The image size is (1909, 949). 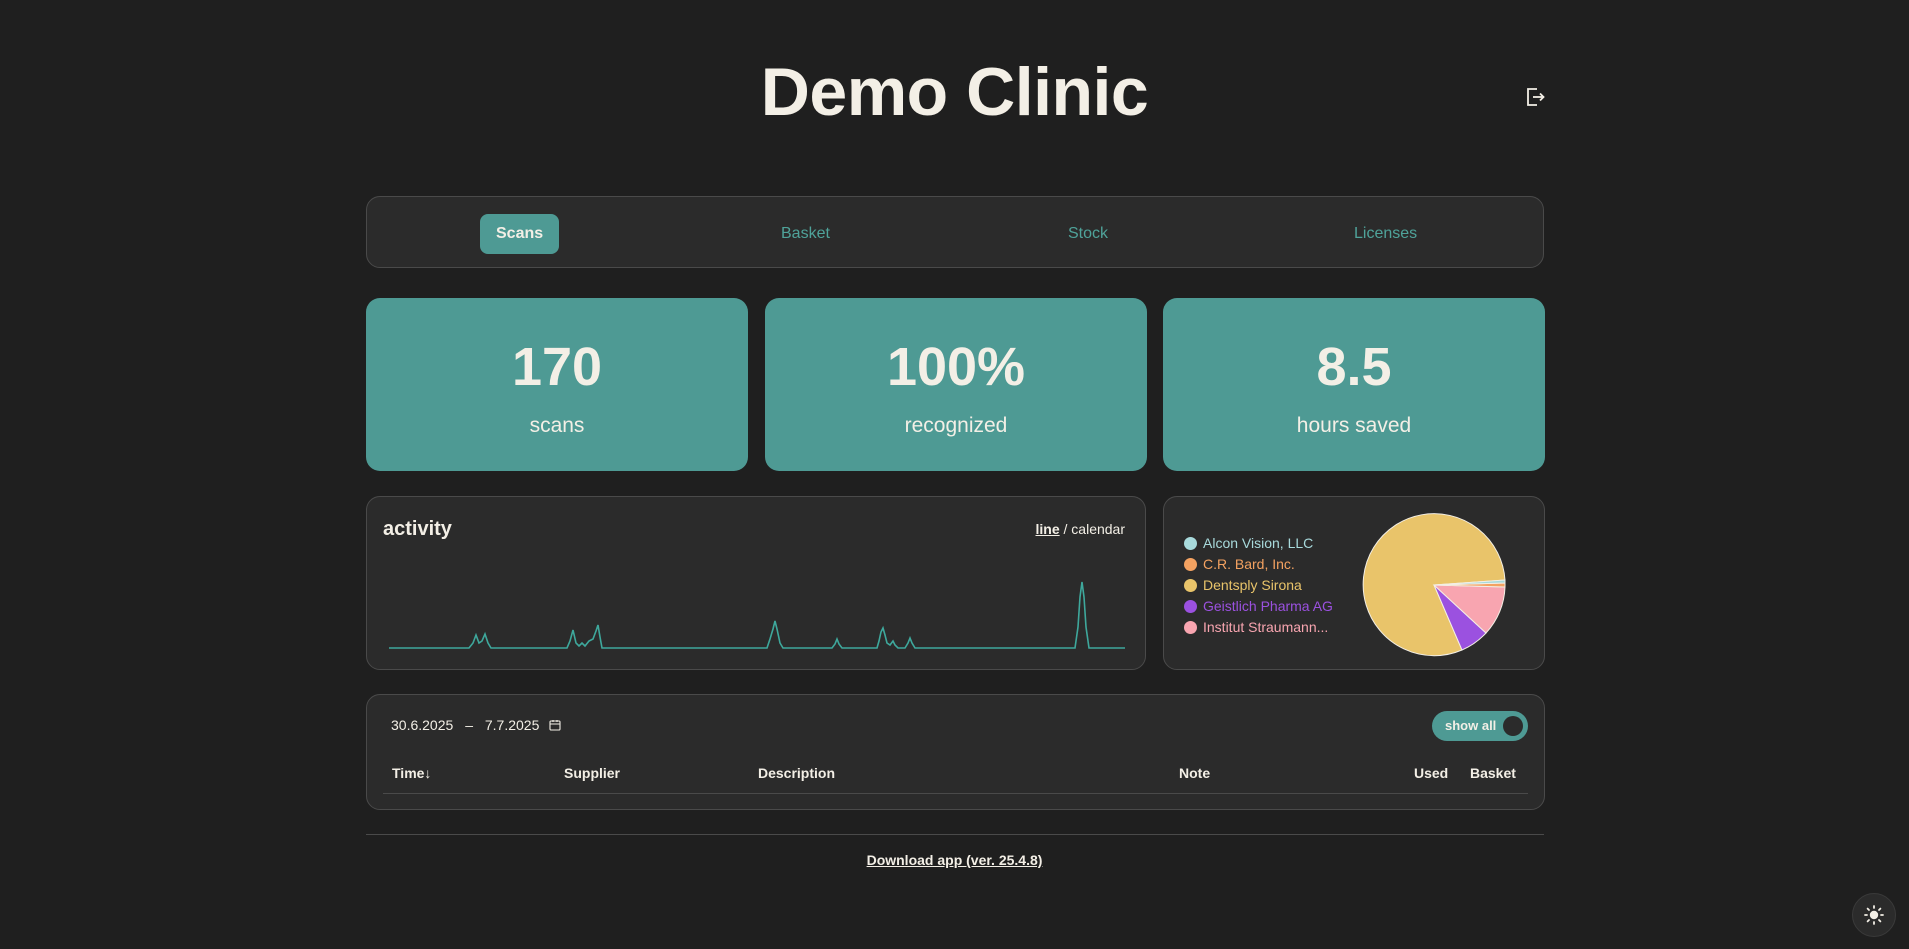 What do you see at coordinates (411, 773) in the screenshot?
I see `column-header-time: Time↓` at bounding box center [411, 773].